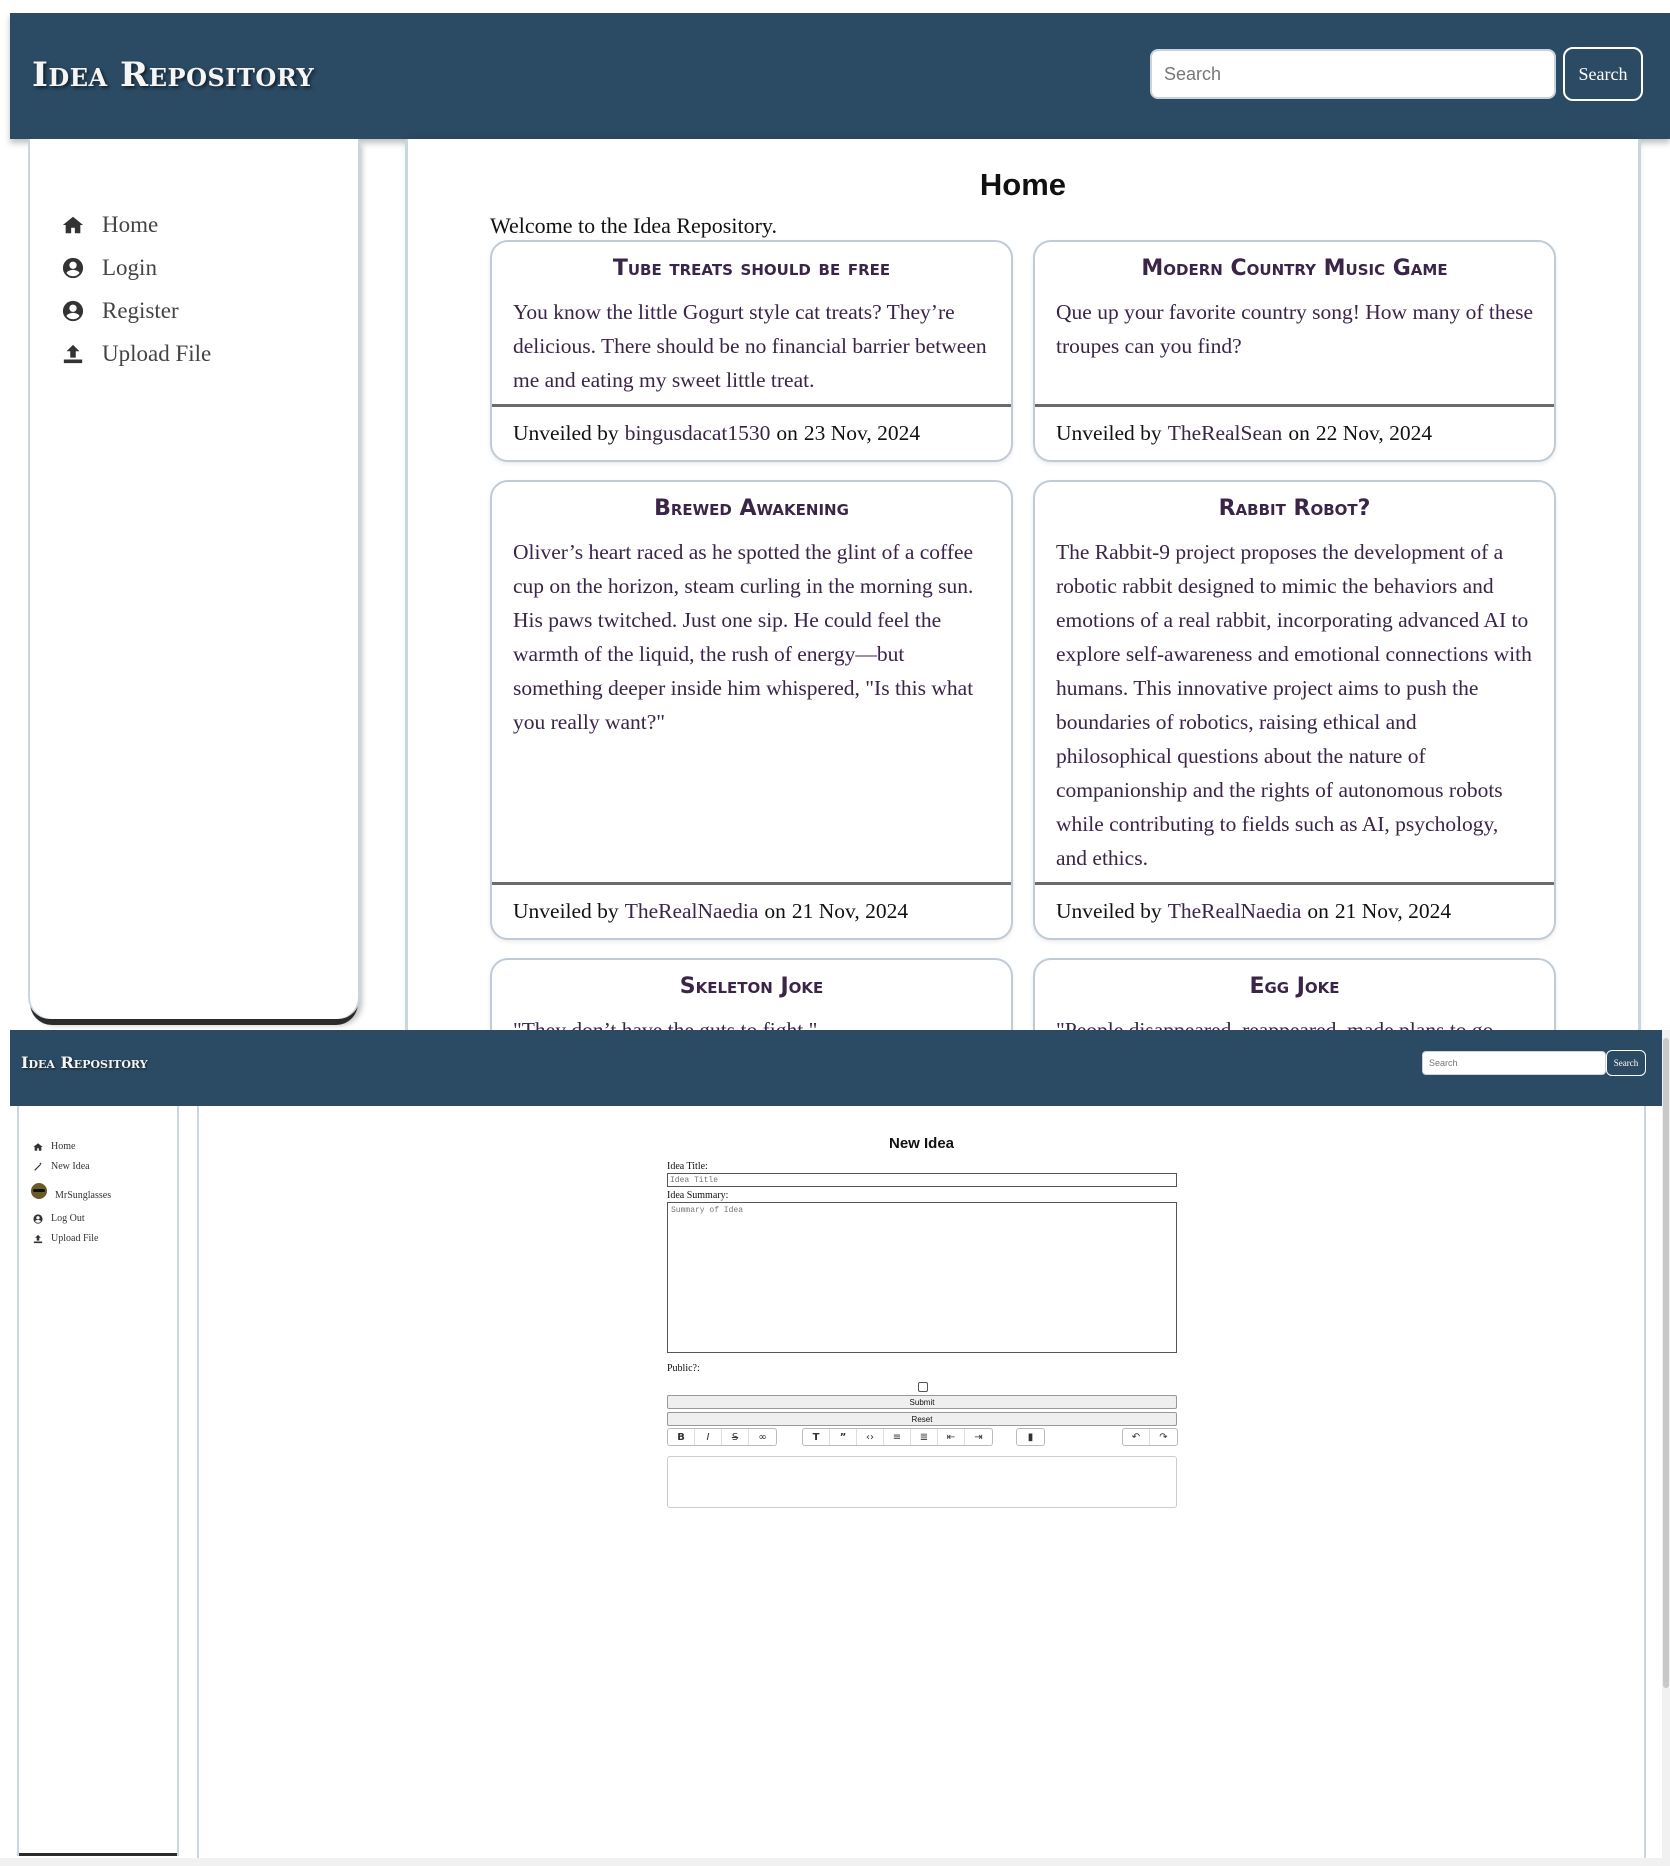 The image size is (1670, 1866). I want to click on sidebar-item-label: Home, so click(130, 224).